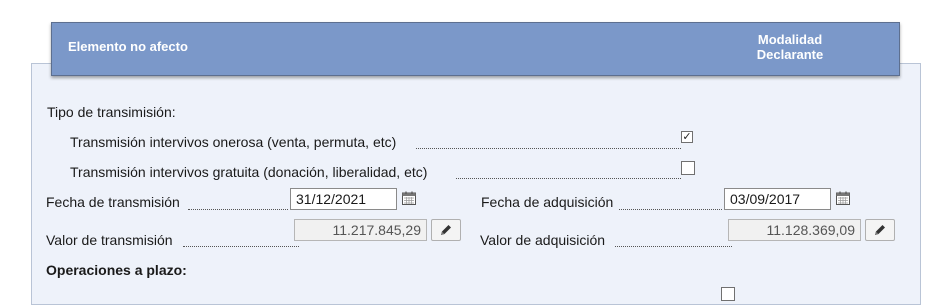  What do you see at coordinates (790, 54) in the screenshot?
I see `column-header-line2: Declarante` at bounding box center [790, 54].